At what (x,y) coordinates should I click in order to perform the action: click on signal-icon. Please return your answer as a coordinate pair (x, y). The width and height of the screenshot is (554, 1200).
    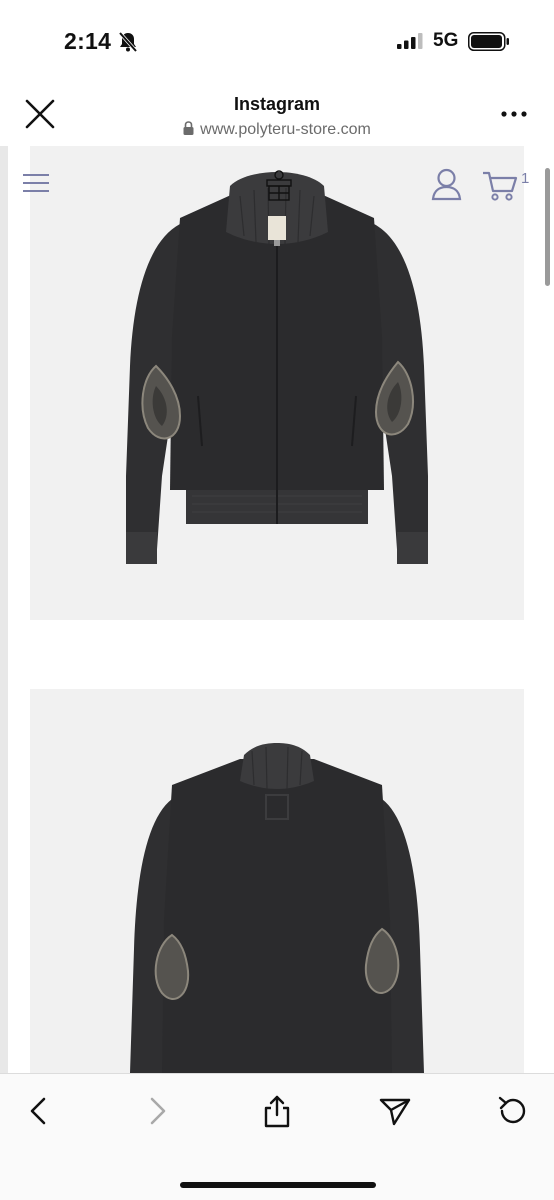
    Looking at the image, I should click on (410, 41).